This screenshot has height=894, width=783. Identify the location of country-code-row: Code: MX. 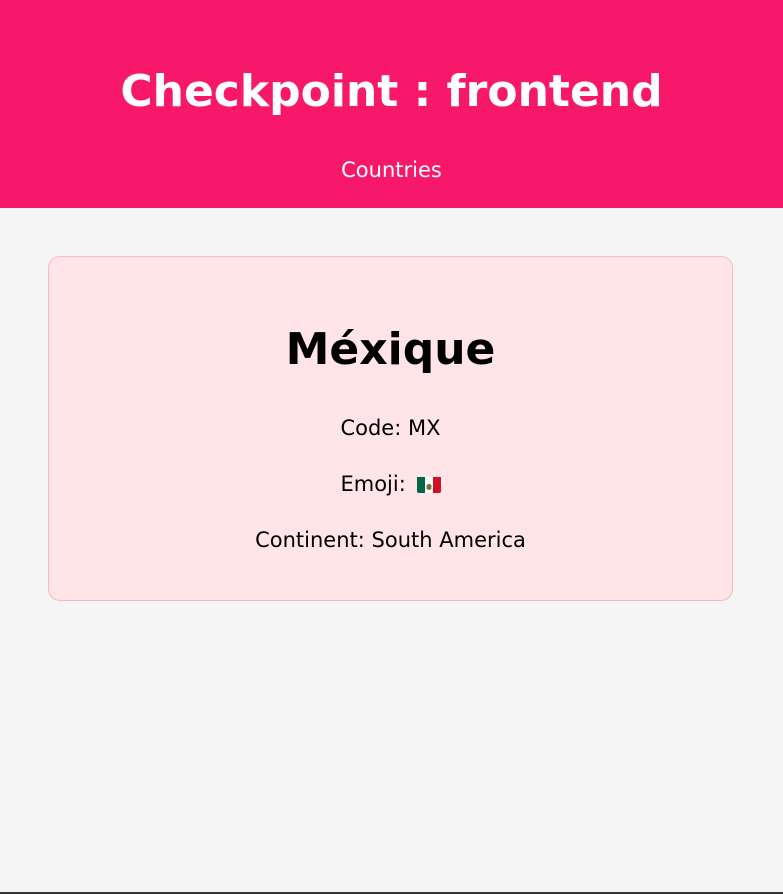
(390, 428).